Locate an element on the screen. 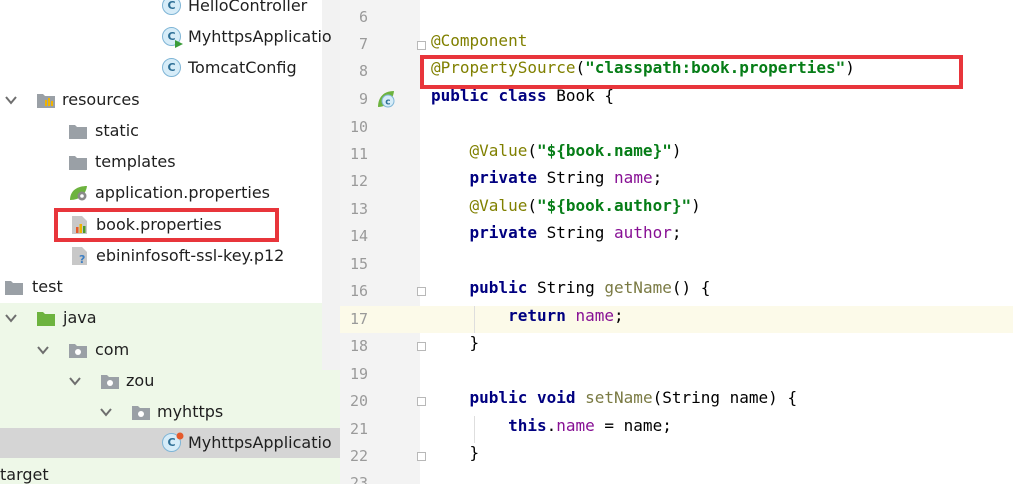 The image size is (1013, 484). keyword-token: void is located at coordinates (556, 397).